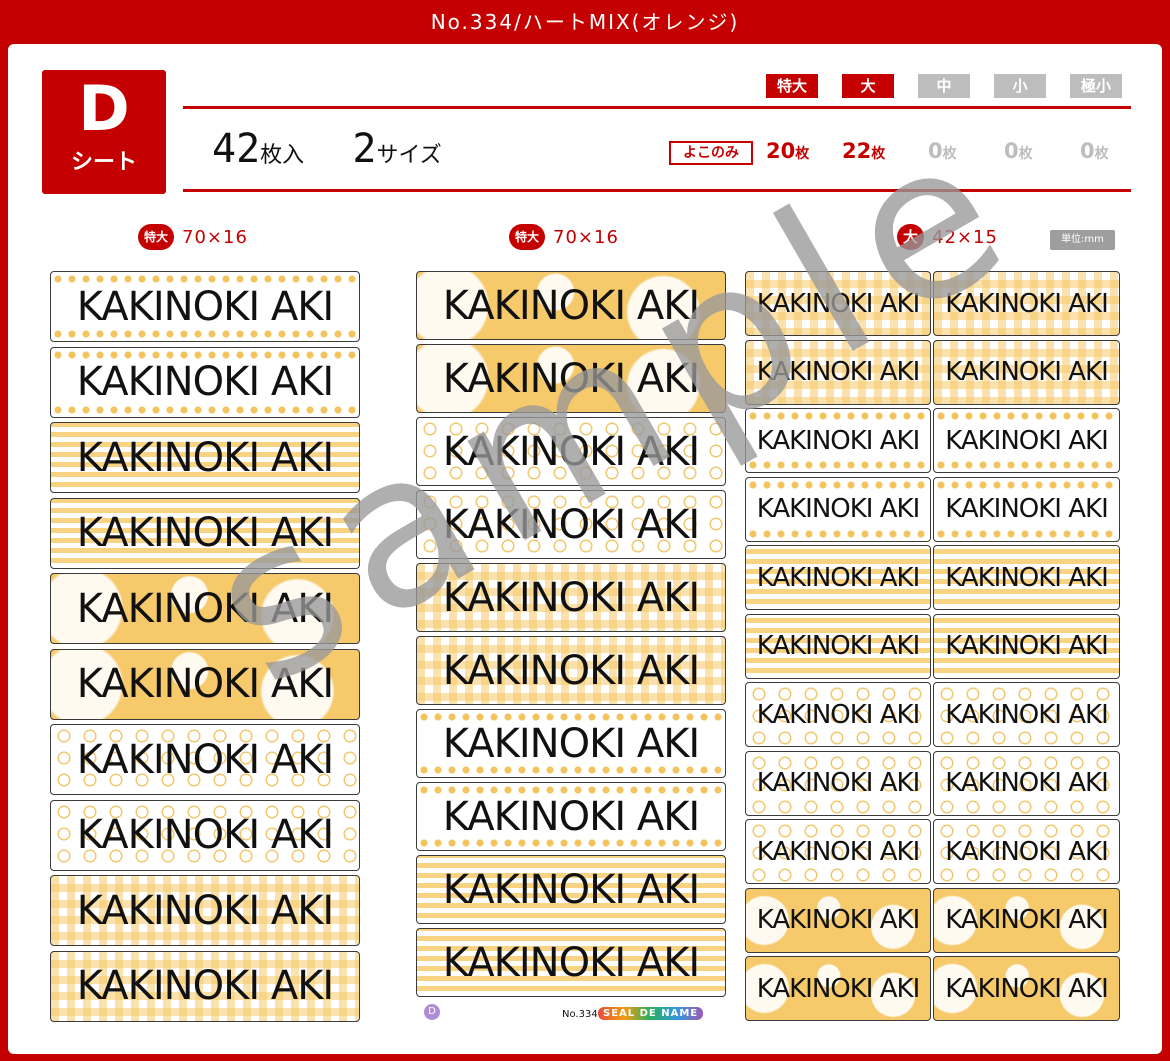 The width and height of the screenshot is (1170, 1061). Describe the element at coordinates (1018, 151) in the screenshot. I see `qty-sho: 0枚` at that location.